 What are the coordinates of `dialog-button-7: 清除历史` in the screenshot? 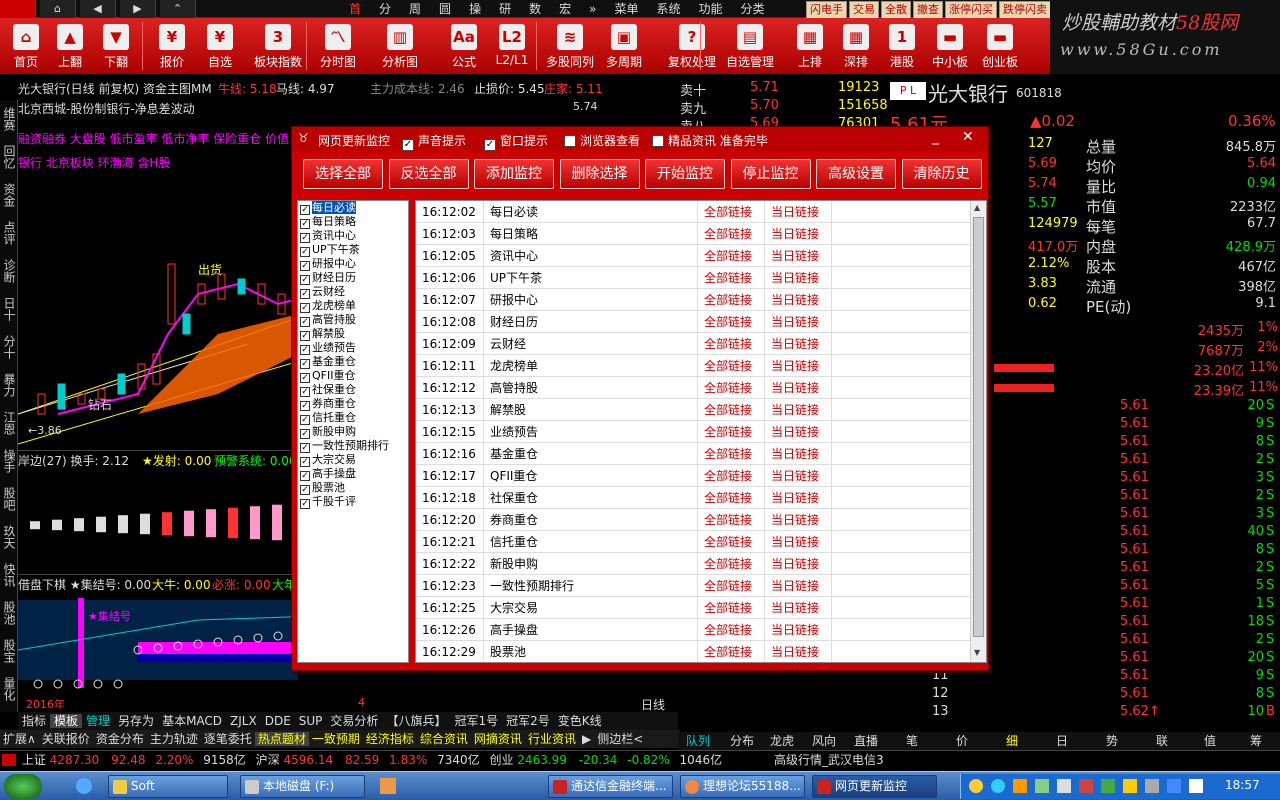 It's located at (941, 174).